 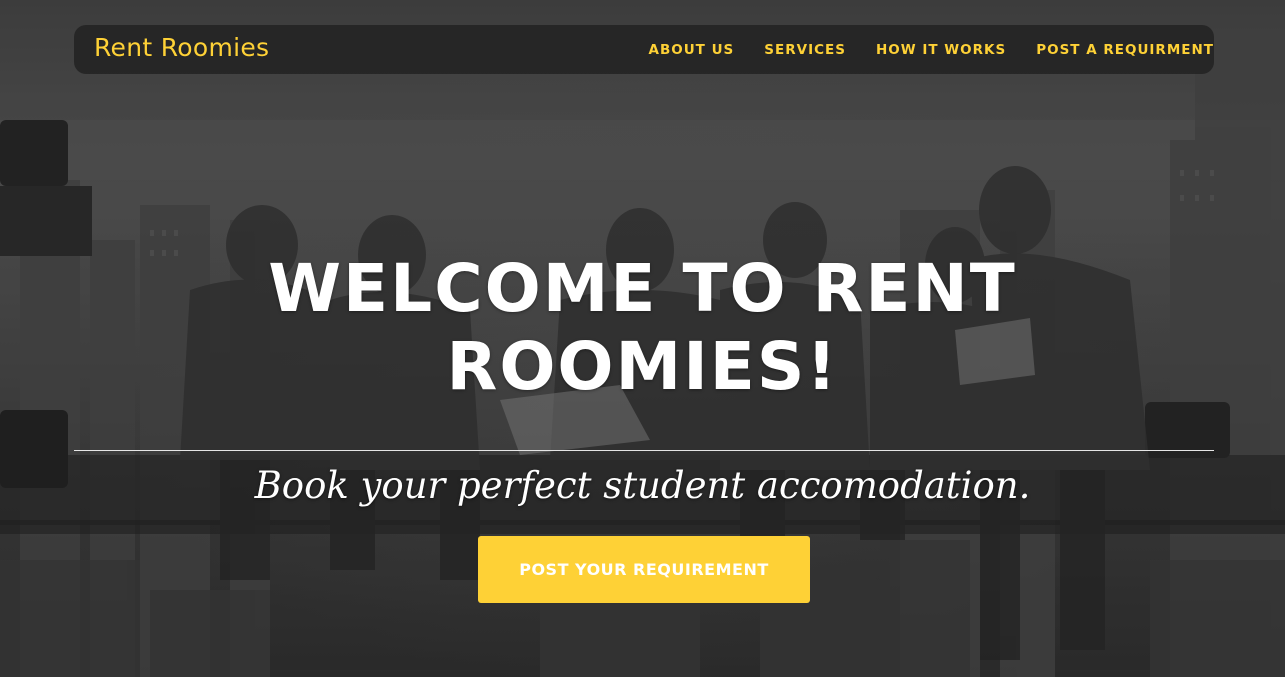 What do you see at coordinates (642, 366) in the screenshot?
I see `hero-headline-line-2: ROOMIES!` at bounding box center [642, 366].